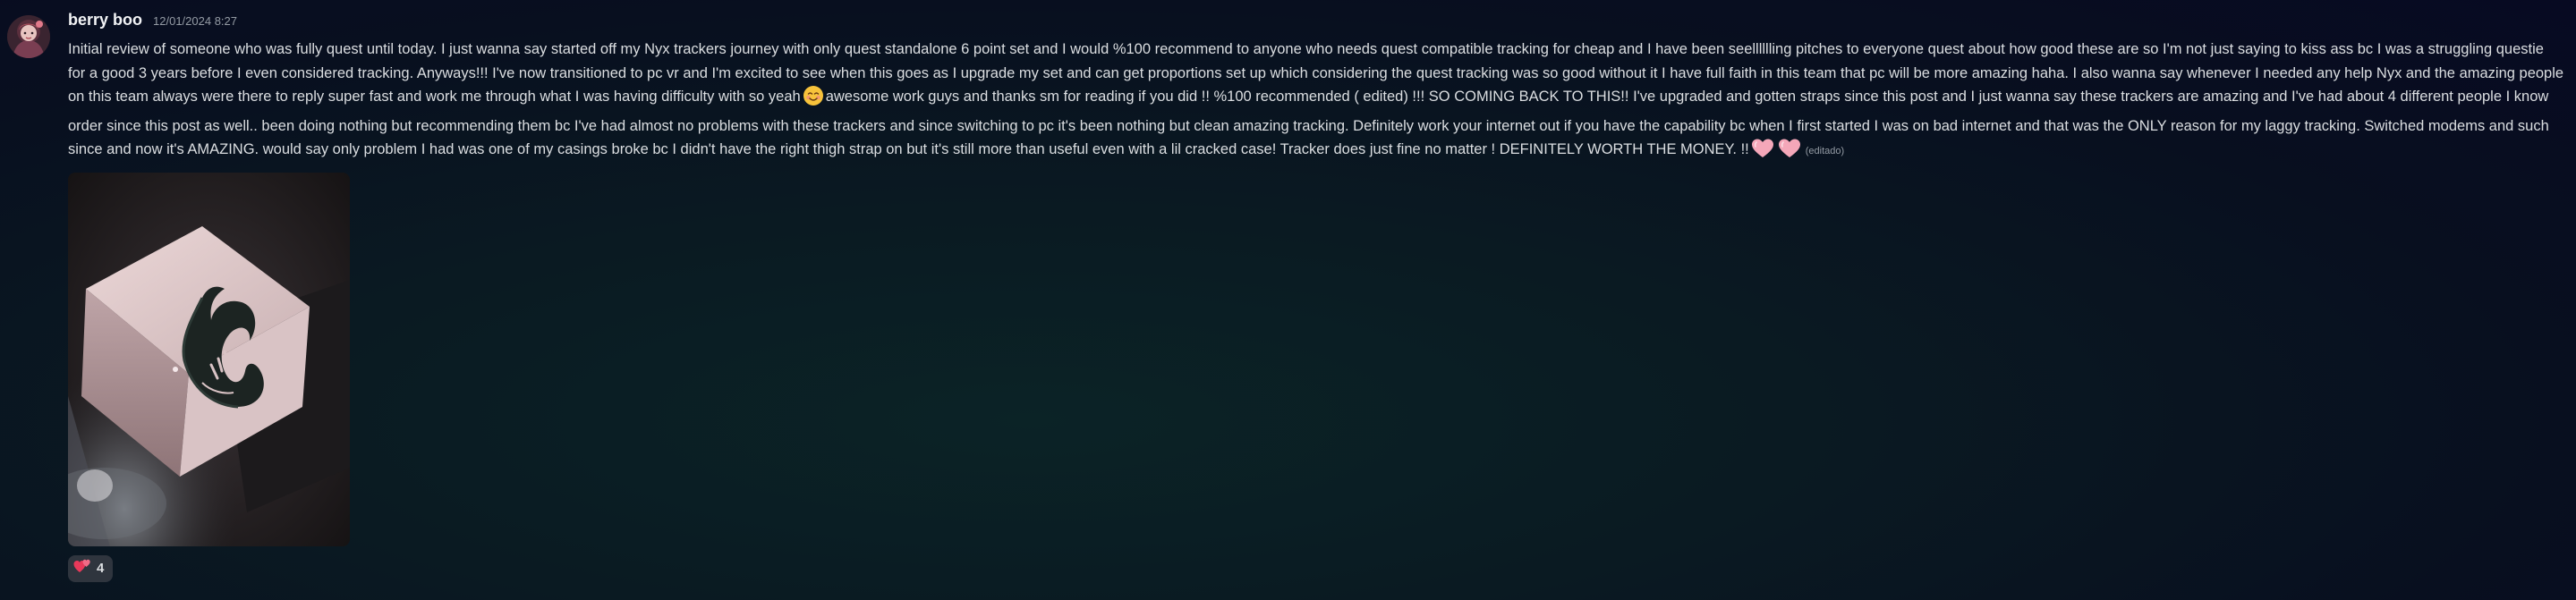 The width and height of the screenshot is (2576, 600). I want to click on reactions-bar: 4, so click(1316, 568).